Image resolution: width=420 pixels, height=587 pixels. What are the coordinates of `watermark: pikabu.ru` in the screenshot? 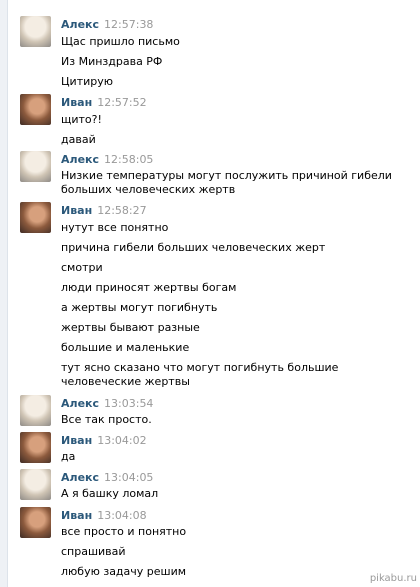 It's located at (393, 578).